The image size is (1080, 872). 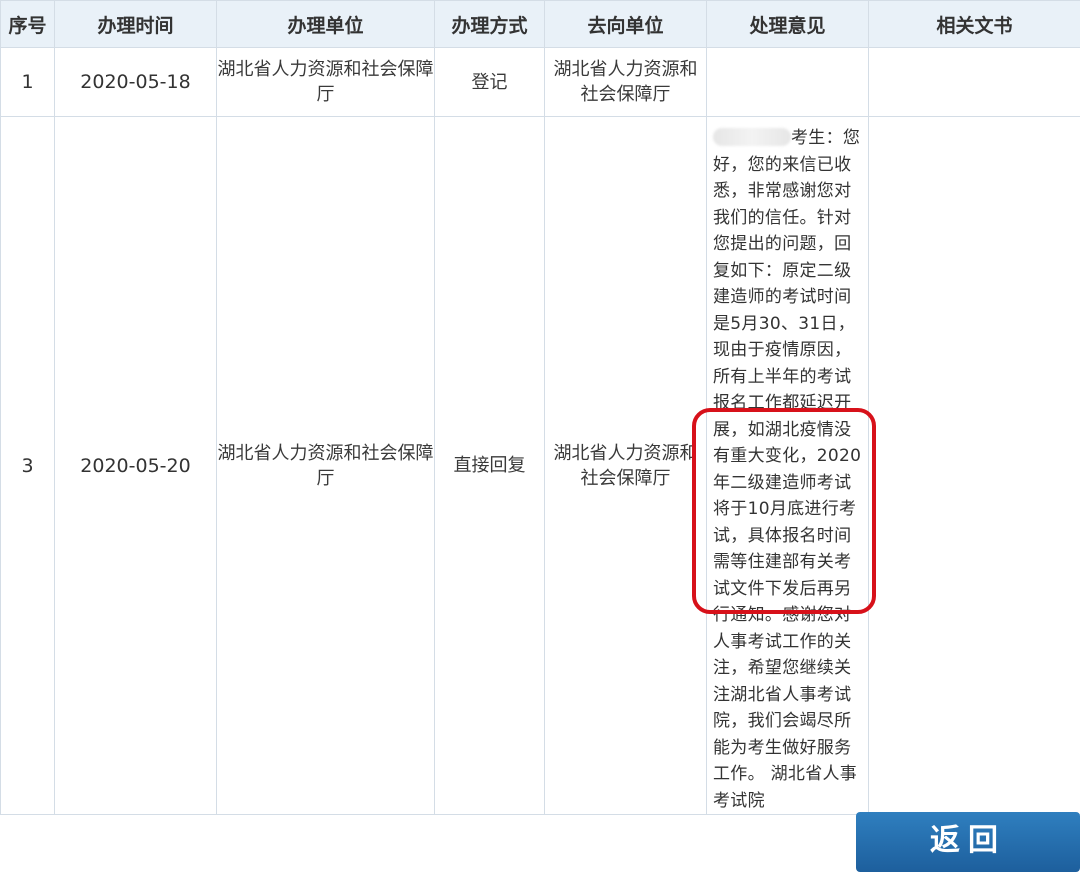 I want to click on header-seq: 序号, so click(x=28, y=24).